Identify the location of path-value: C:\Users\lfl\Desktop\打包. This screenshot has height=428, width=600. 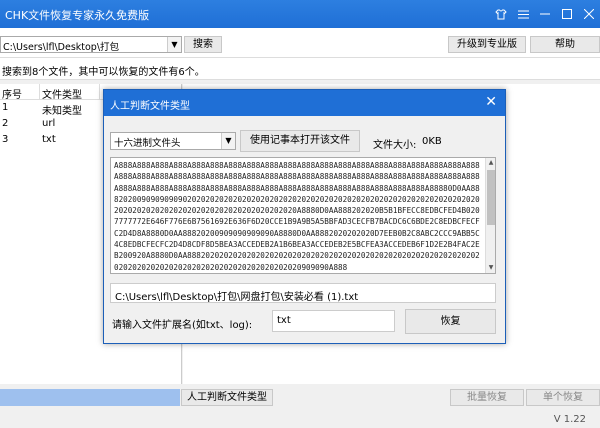
(61, 47).